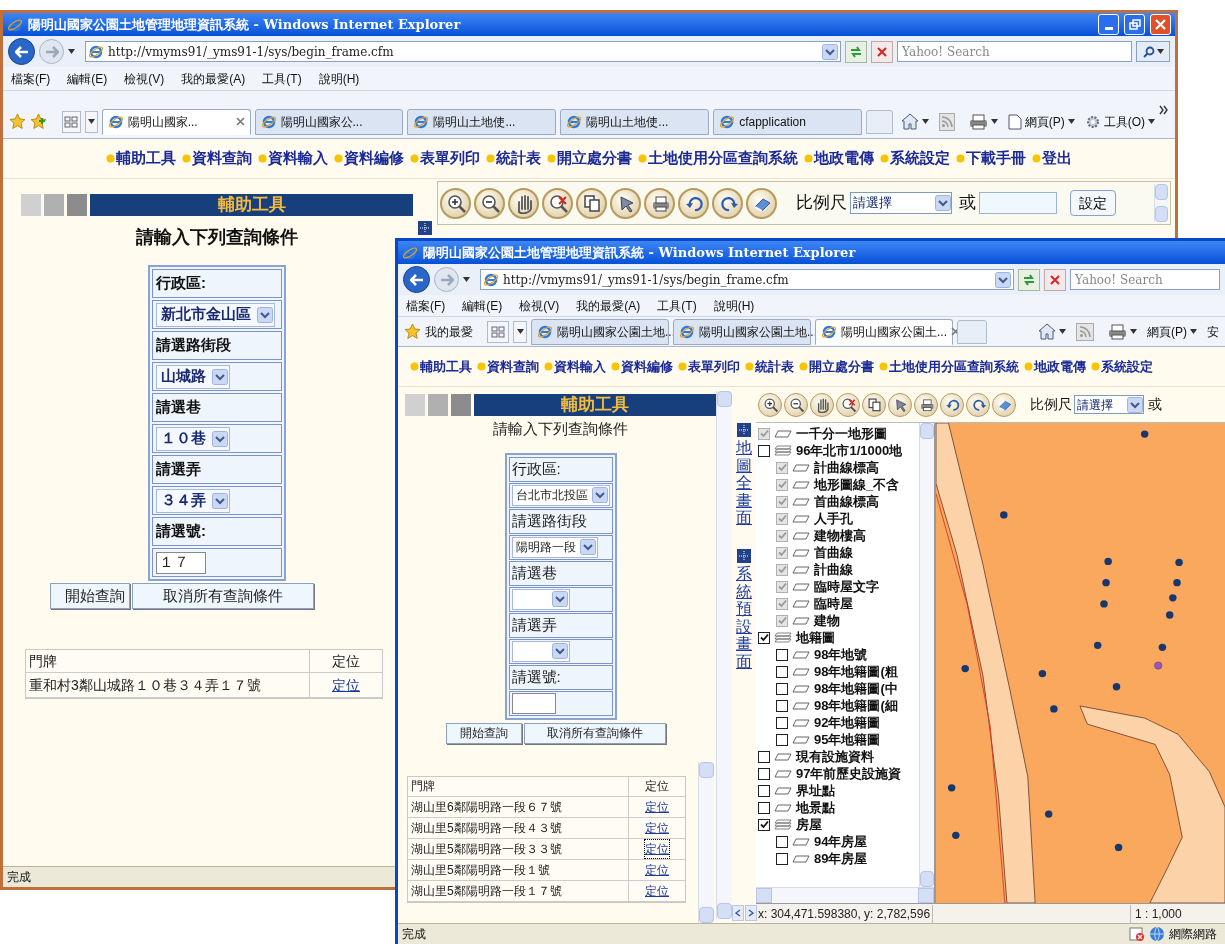 The height and width of the screenshot is (944, 1225). What do you see at coordinates (533, 703) in the screenshot?
I see `number-input` at bounding box center [533, 703].